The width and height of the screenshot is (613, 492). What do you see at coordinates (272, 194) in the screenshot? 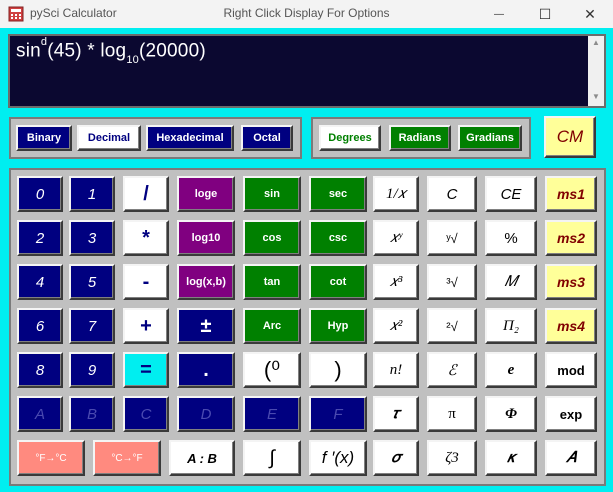
I see `sin-button: sin` at bounding box center [272, 194].